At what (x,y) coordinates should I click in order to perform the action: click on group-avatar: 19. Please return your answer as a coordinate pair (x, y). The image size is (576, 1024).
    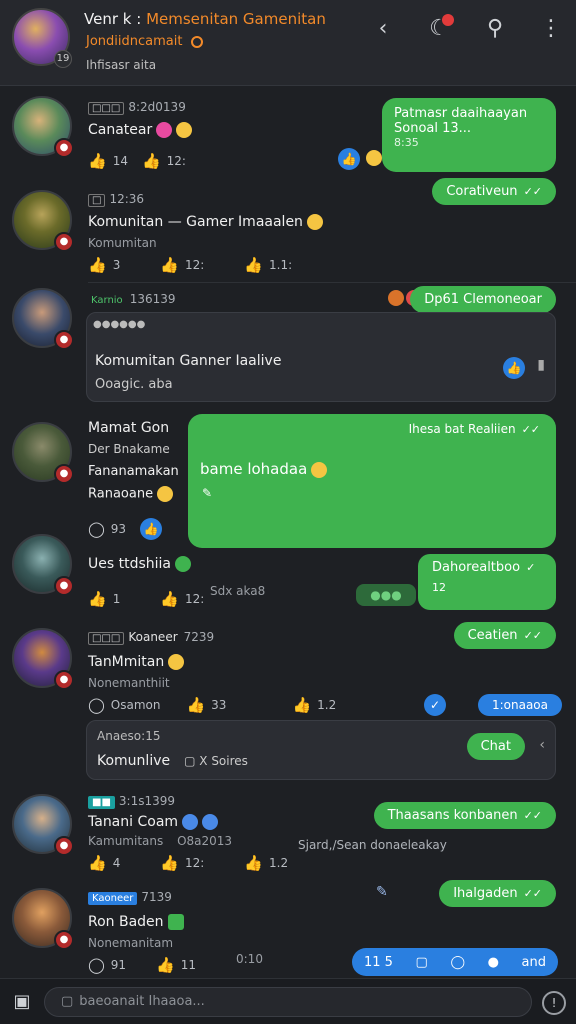
    Looking at the image, I should click on (42, 38).